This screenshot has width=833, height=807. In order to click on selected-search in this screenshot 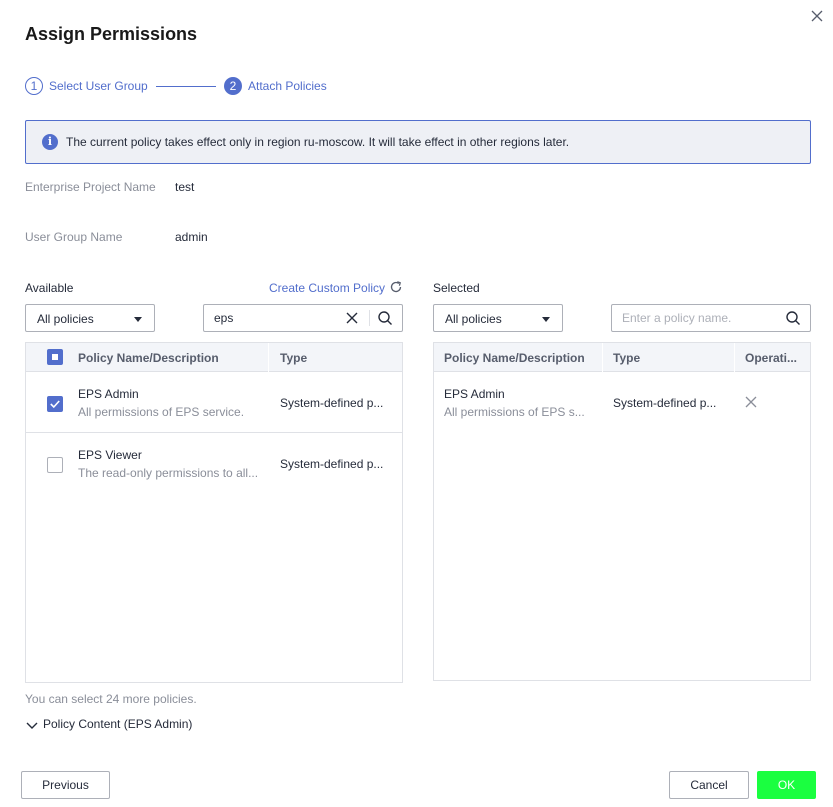, I will do `click(711, 318)`.